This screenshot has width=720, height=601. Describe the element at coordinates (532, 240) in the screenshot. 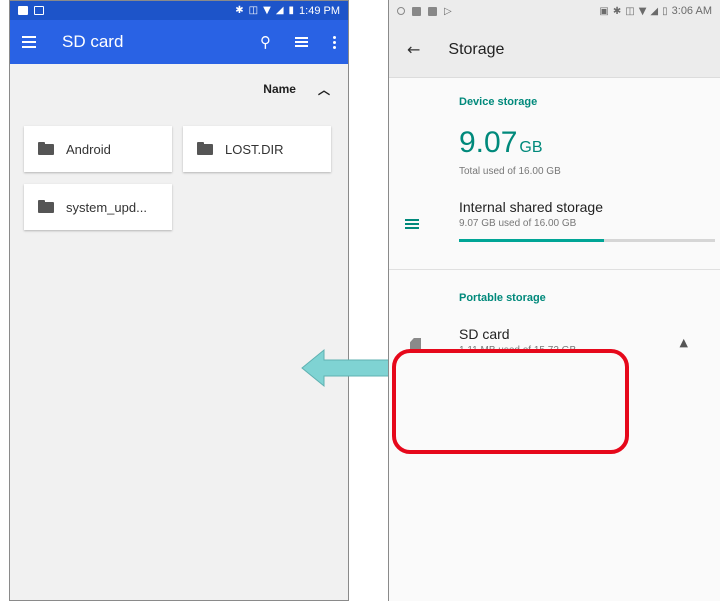

I see `progress-fill` at that location.